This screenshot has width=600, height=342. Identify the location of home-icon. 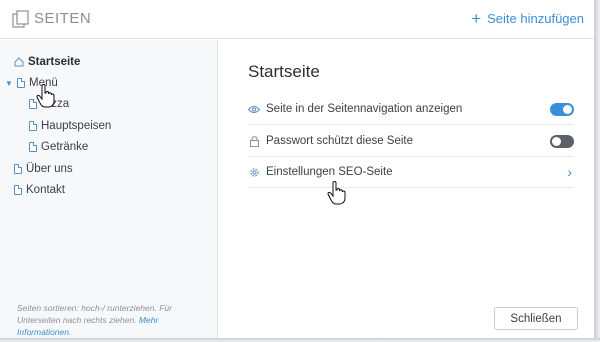
(19, 62).